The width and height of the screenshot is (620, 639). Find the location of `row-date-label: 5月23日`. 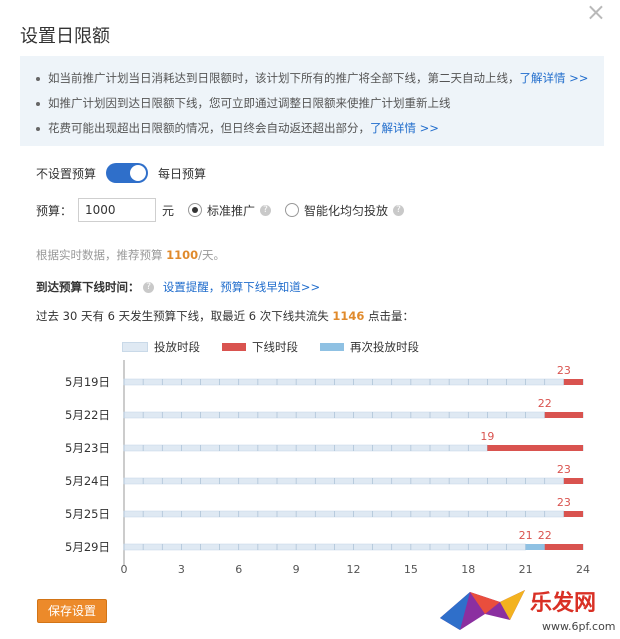

row-date-label: 5月23日 is located at coordinates (87, 448).